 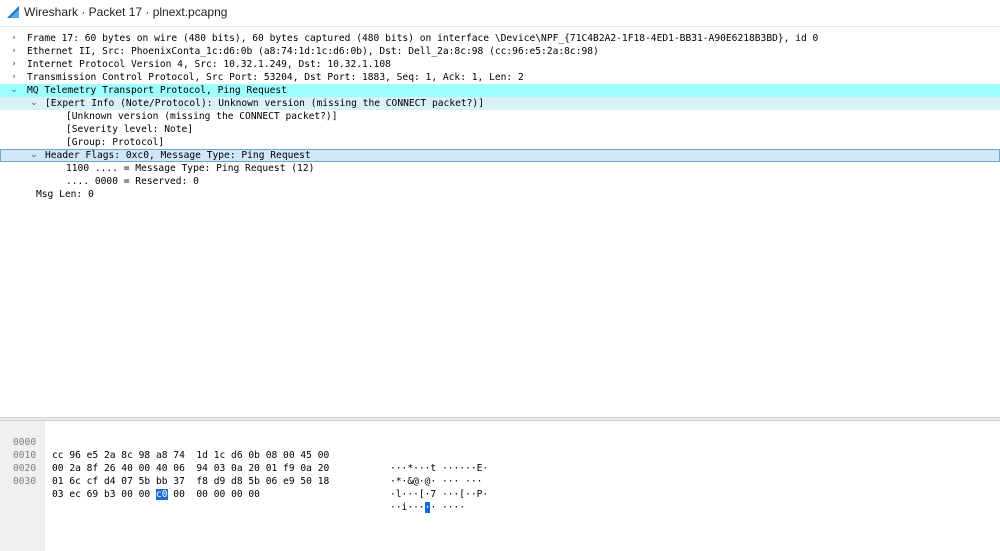 What do you see at coordinates (130, 129) in the screenshot?
I see `tree-row-label: [Severity level: Note]` at bounding box center [130, 129].